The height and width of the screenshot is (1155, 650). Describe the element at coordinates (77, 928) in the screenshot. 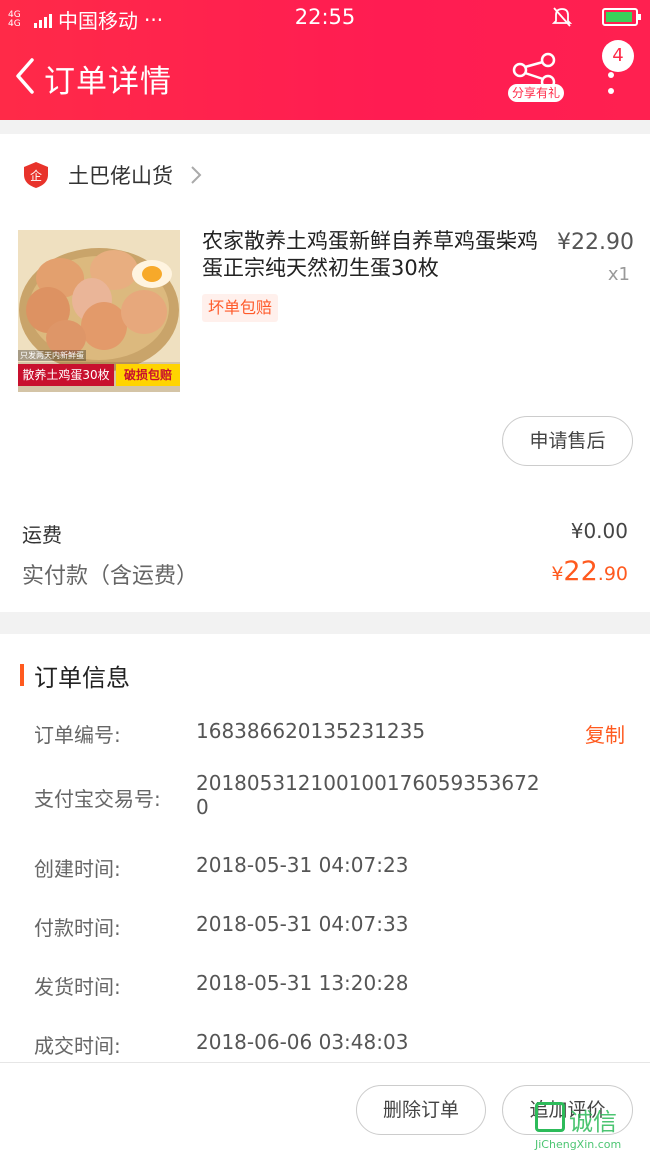

I see `paid-time-label: 付款时间:` at that location.